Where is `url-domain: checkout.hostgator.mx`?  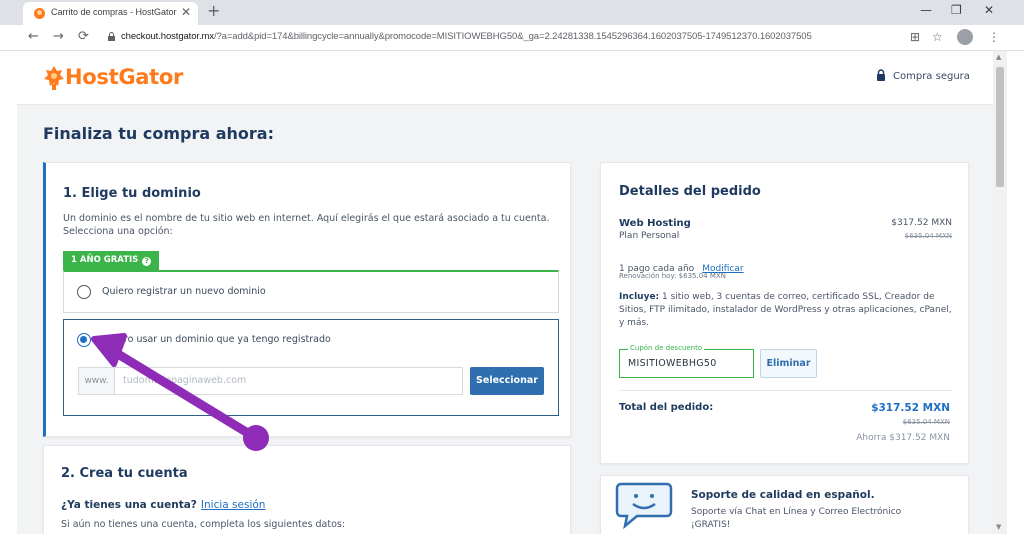 url-domain: checkout.hostgator.mx is located at coordinates (167, 36).